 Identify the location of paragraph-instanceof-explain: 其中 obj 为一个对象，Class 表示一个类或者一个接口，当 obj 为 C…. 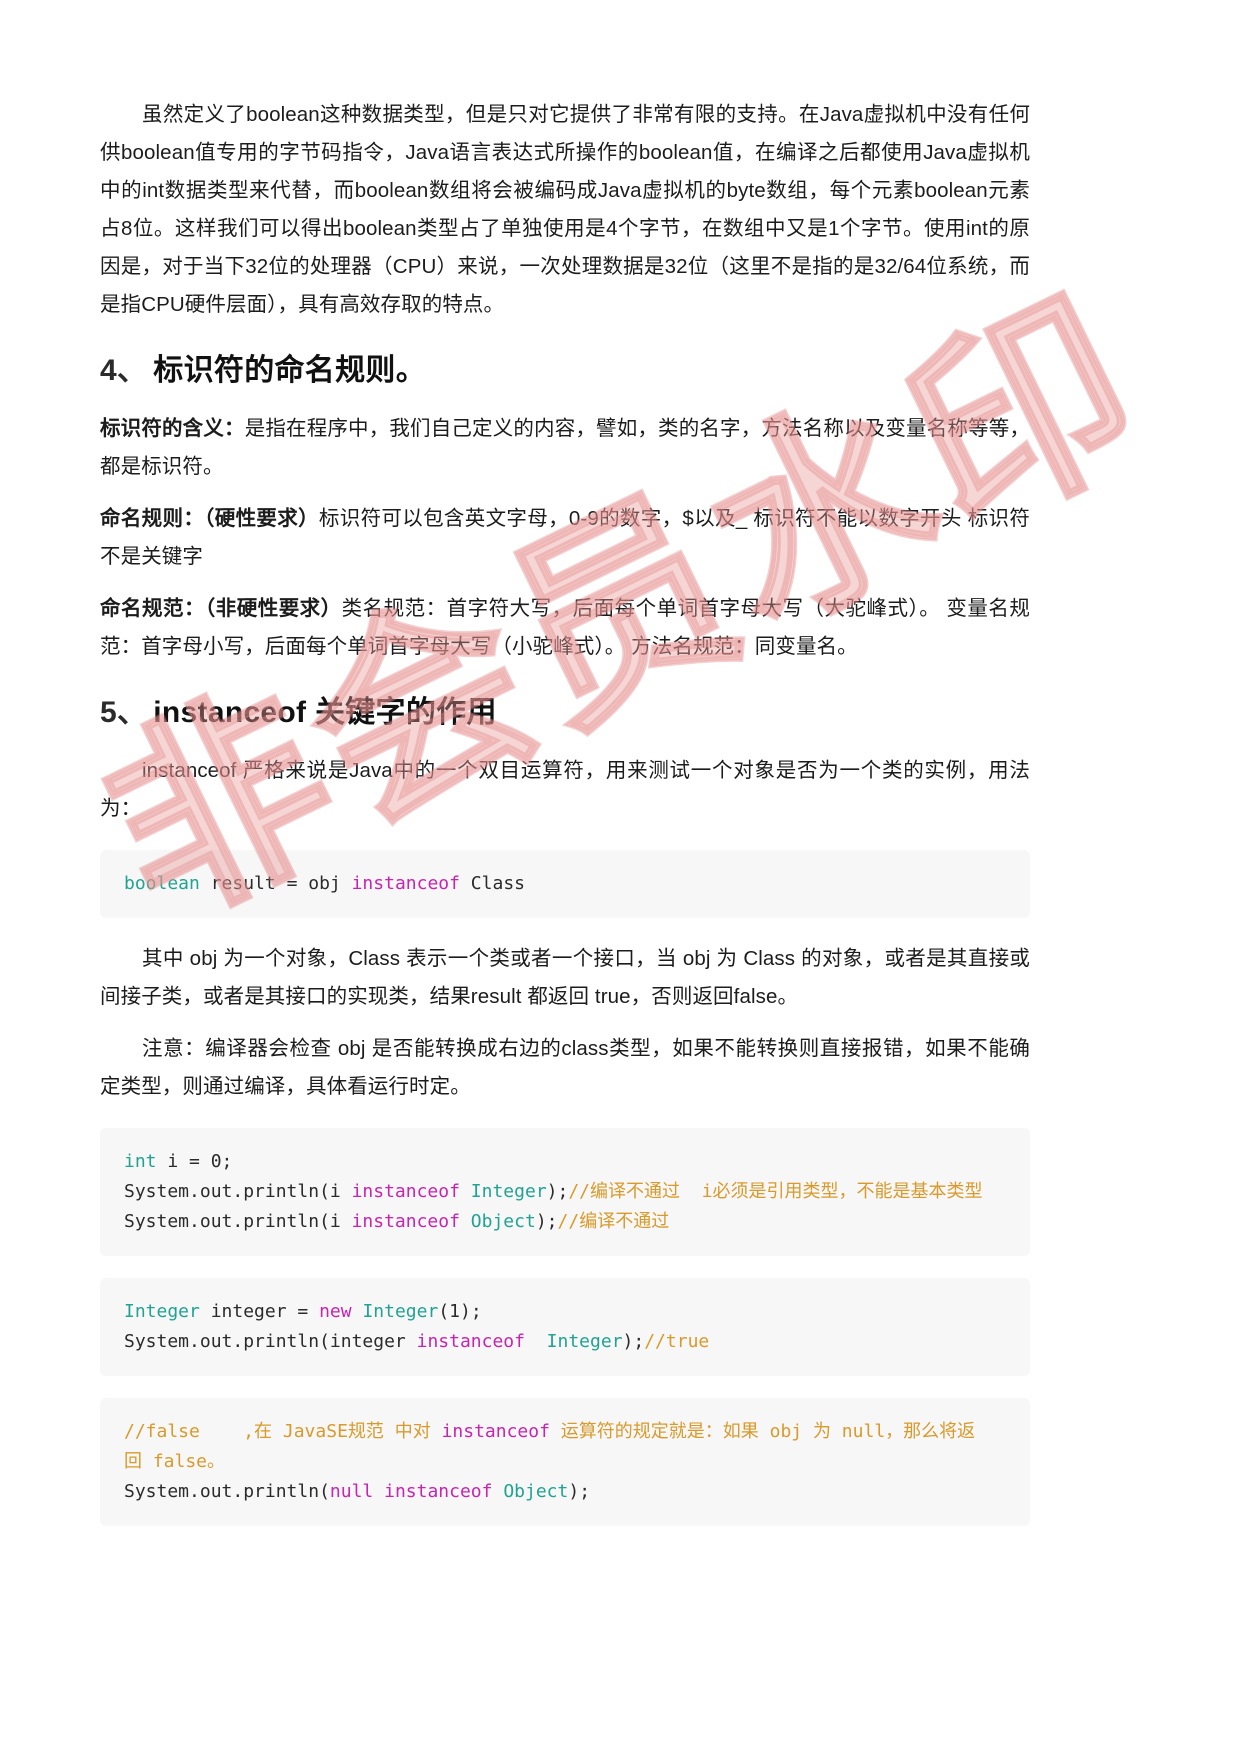
(565, 977).